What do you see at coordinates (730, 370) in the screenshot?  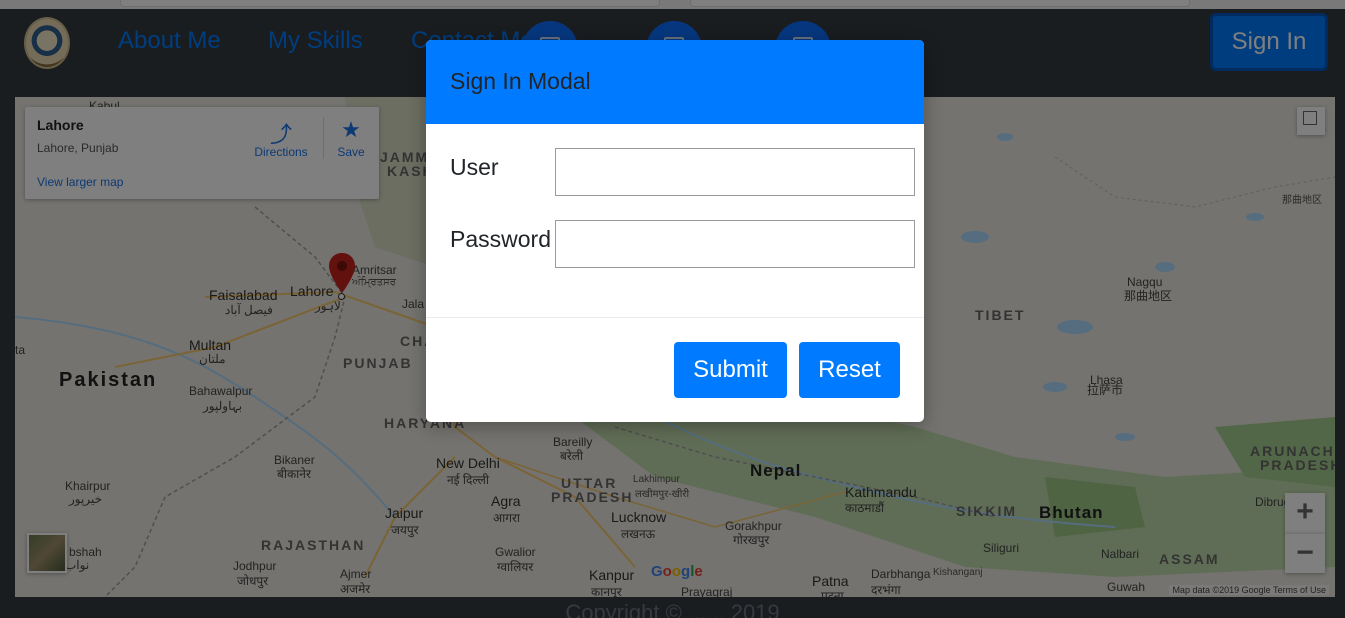 I see `submit-button: Submit` at bounding box center [730, 370].